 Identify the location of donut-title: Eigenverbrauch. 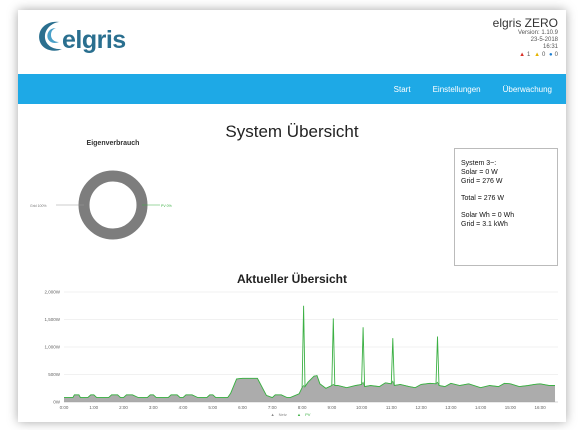
(113, 143).